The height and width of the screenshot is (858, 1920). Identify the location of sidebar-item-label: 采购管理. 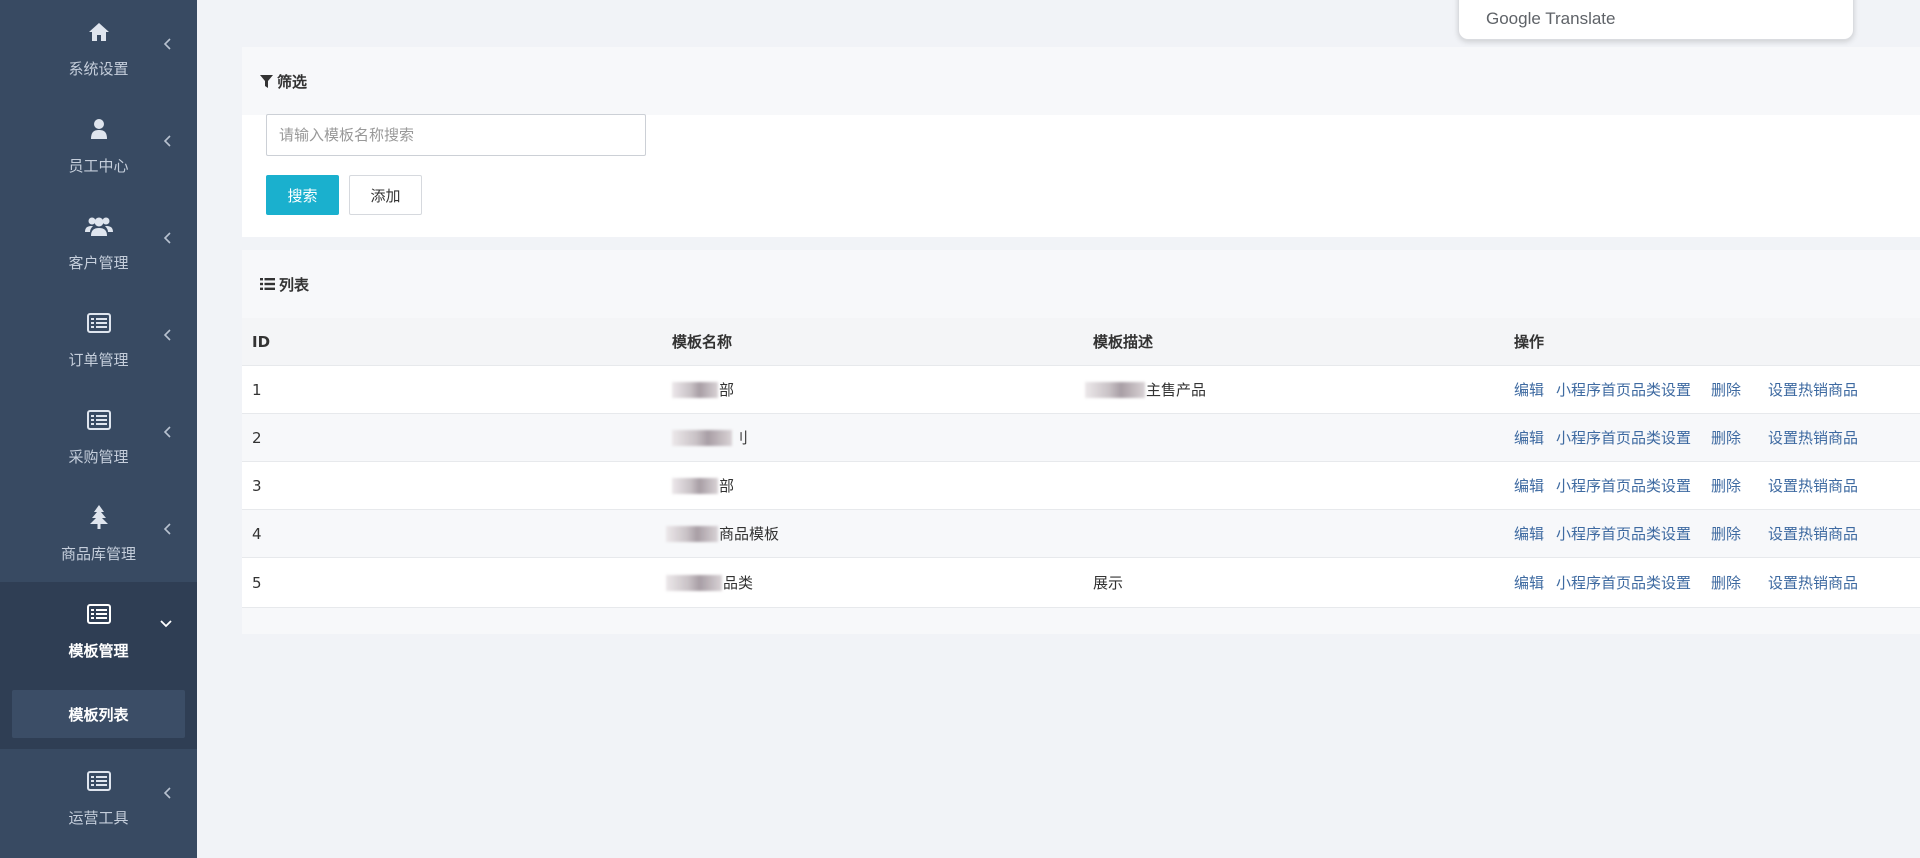
(98, 457).